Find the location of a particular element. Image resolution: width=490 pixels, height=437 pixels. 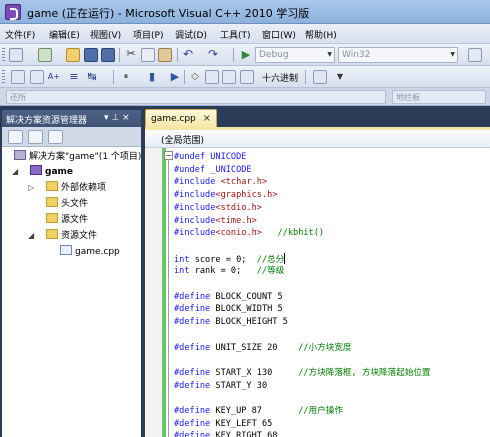

code-token: <time.h> is located at coordinates (236, 220).